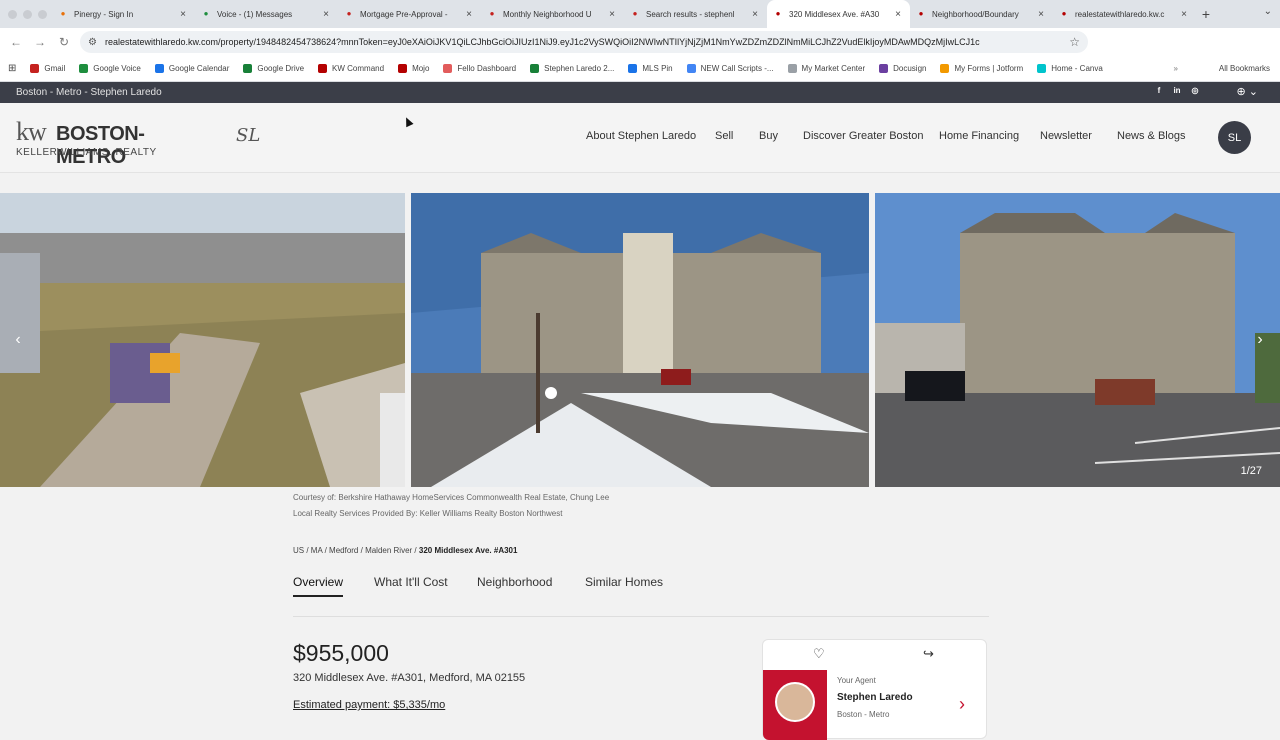 The image size is (1280, 740). I want to click on agent-photo, so click(795, 705).